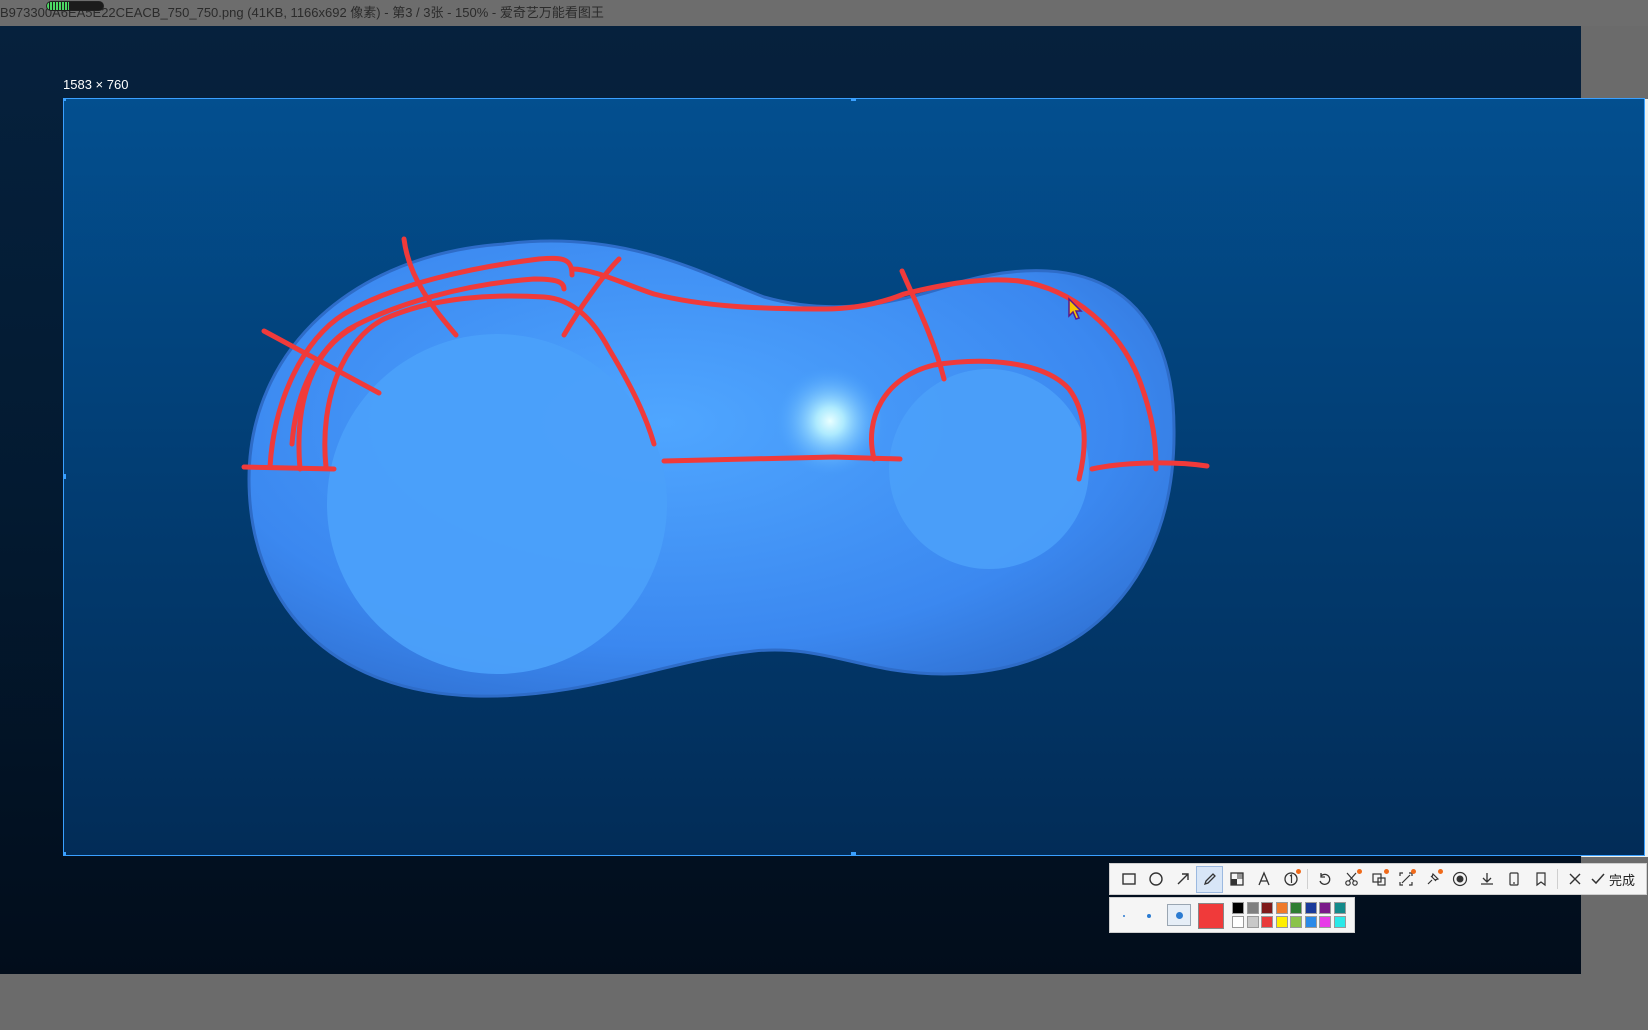 This screenshot has height=1030, width=1648. I want to click on resize-handle-bottom, so click(853, 853).